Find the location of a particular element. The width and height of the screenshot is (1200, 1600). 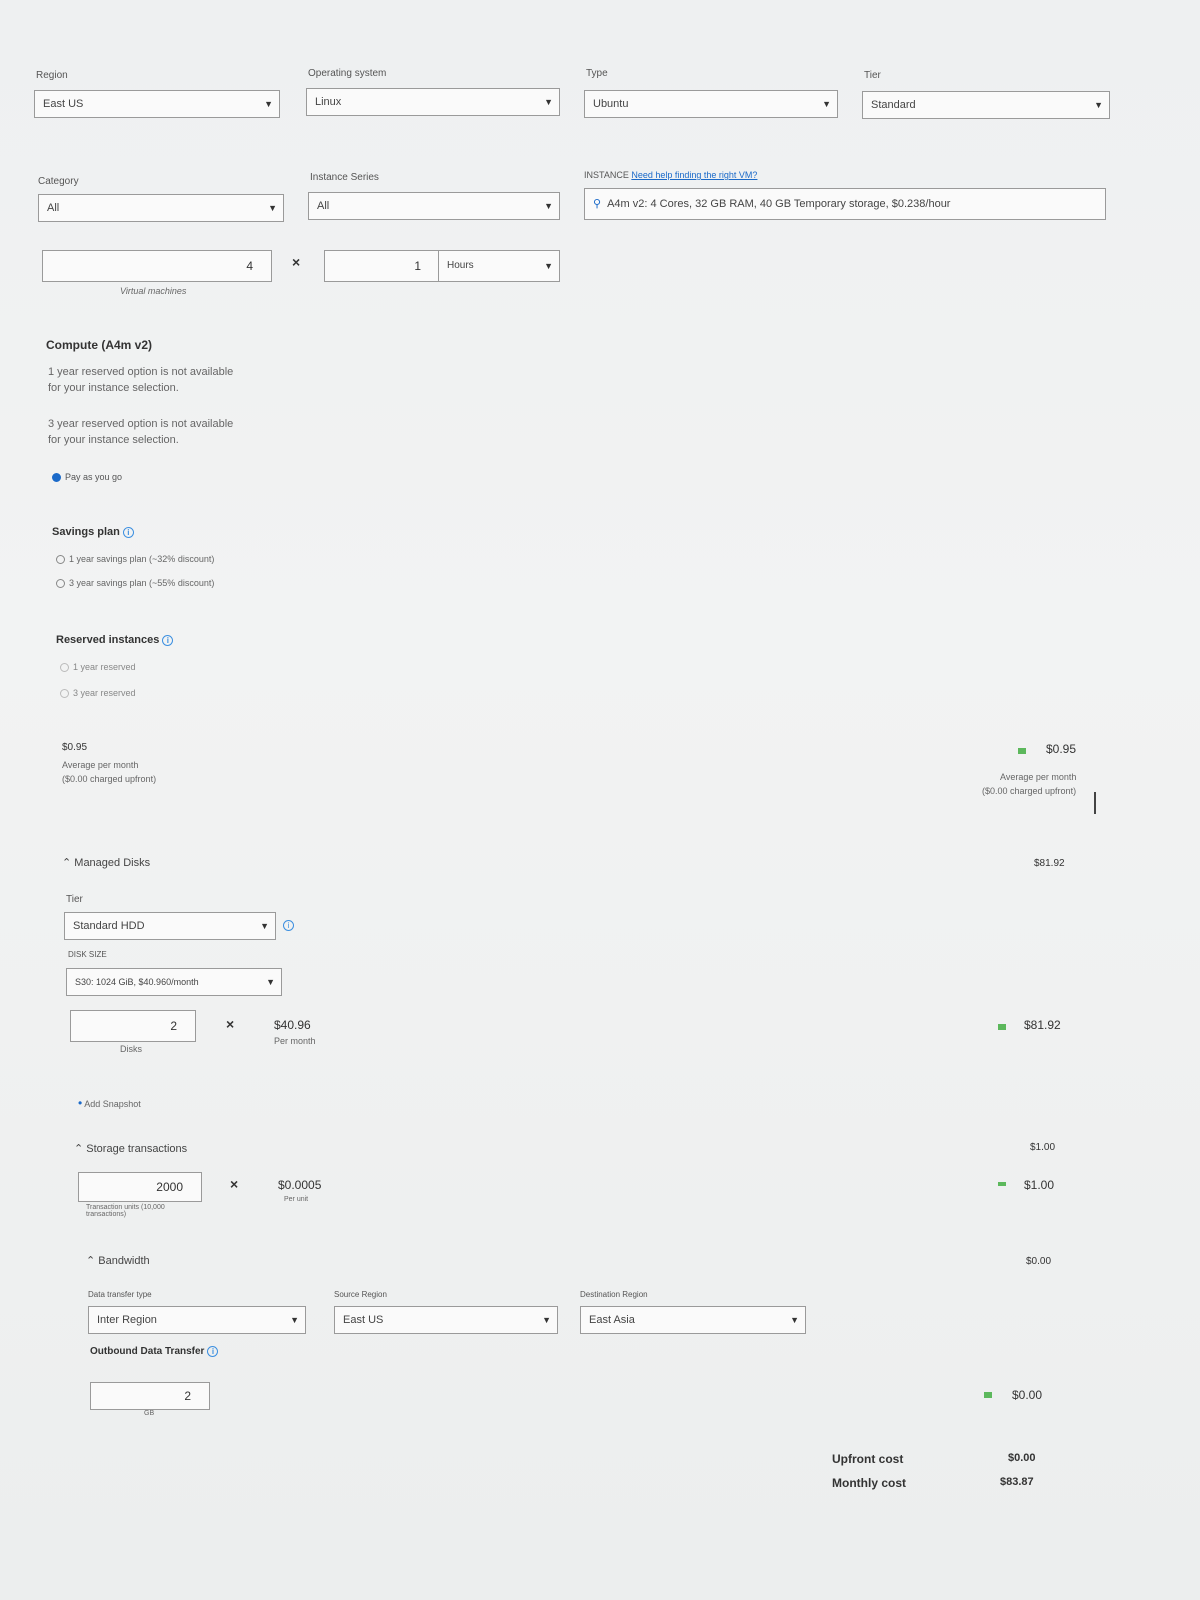

toggle-icon: • is located at coordinates (80, 1103).